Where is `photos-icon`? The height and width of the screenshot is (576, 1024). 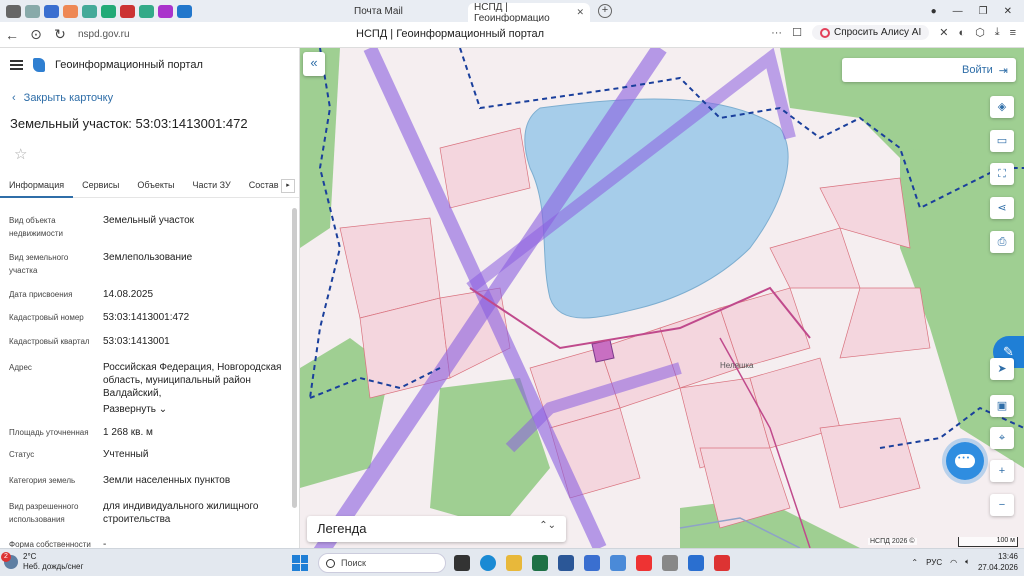 photos-icon is located at coordinates (618, 563).